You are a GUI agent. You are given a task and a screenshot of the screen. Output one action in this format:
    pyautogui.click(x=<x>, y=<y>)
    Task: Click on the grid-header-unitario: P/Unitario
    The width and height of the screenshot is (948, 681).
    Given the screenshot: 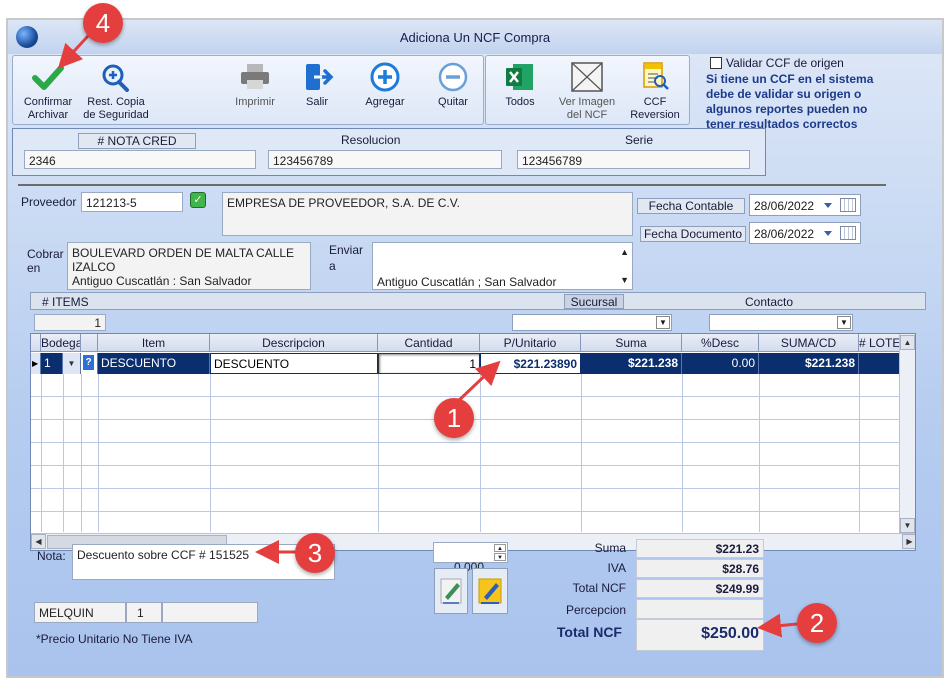 What is the action you would take?
    pyautogui.click(x=530, y=343)
    